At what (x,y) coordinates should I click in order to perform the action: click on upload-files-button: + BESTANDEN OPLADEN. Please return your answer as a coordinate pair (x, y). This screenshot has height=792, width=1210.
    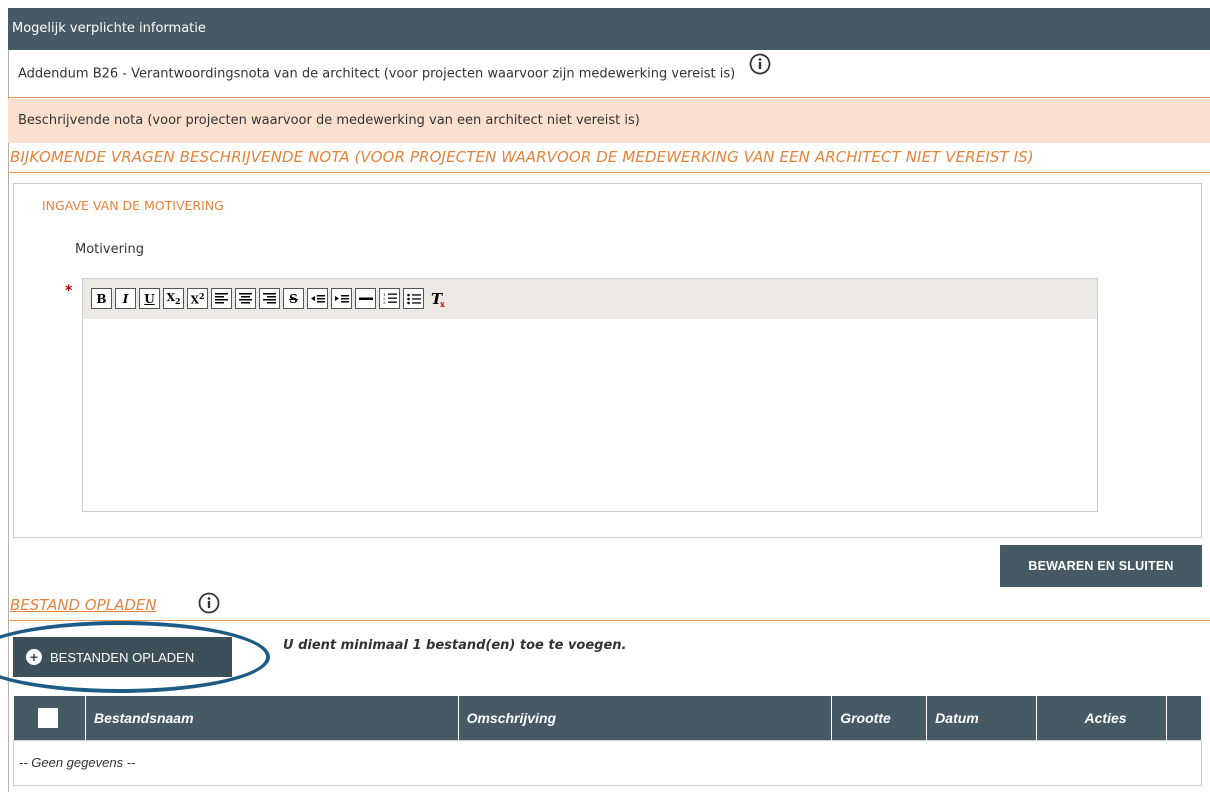
    Looking at the image, I should click on (122, 657).